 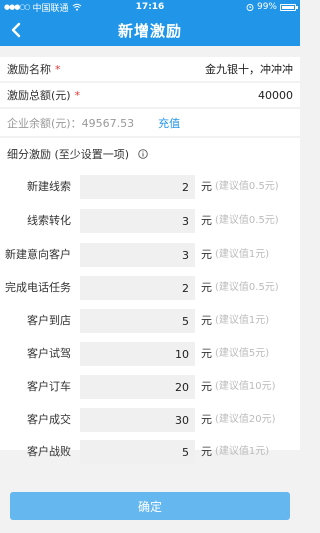 What do you see at coordinates (17, 30) in the screenshot?
I see `chevron-left-icon` at bounding box center [17, 30].